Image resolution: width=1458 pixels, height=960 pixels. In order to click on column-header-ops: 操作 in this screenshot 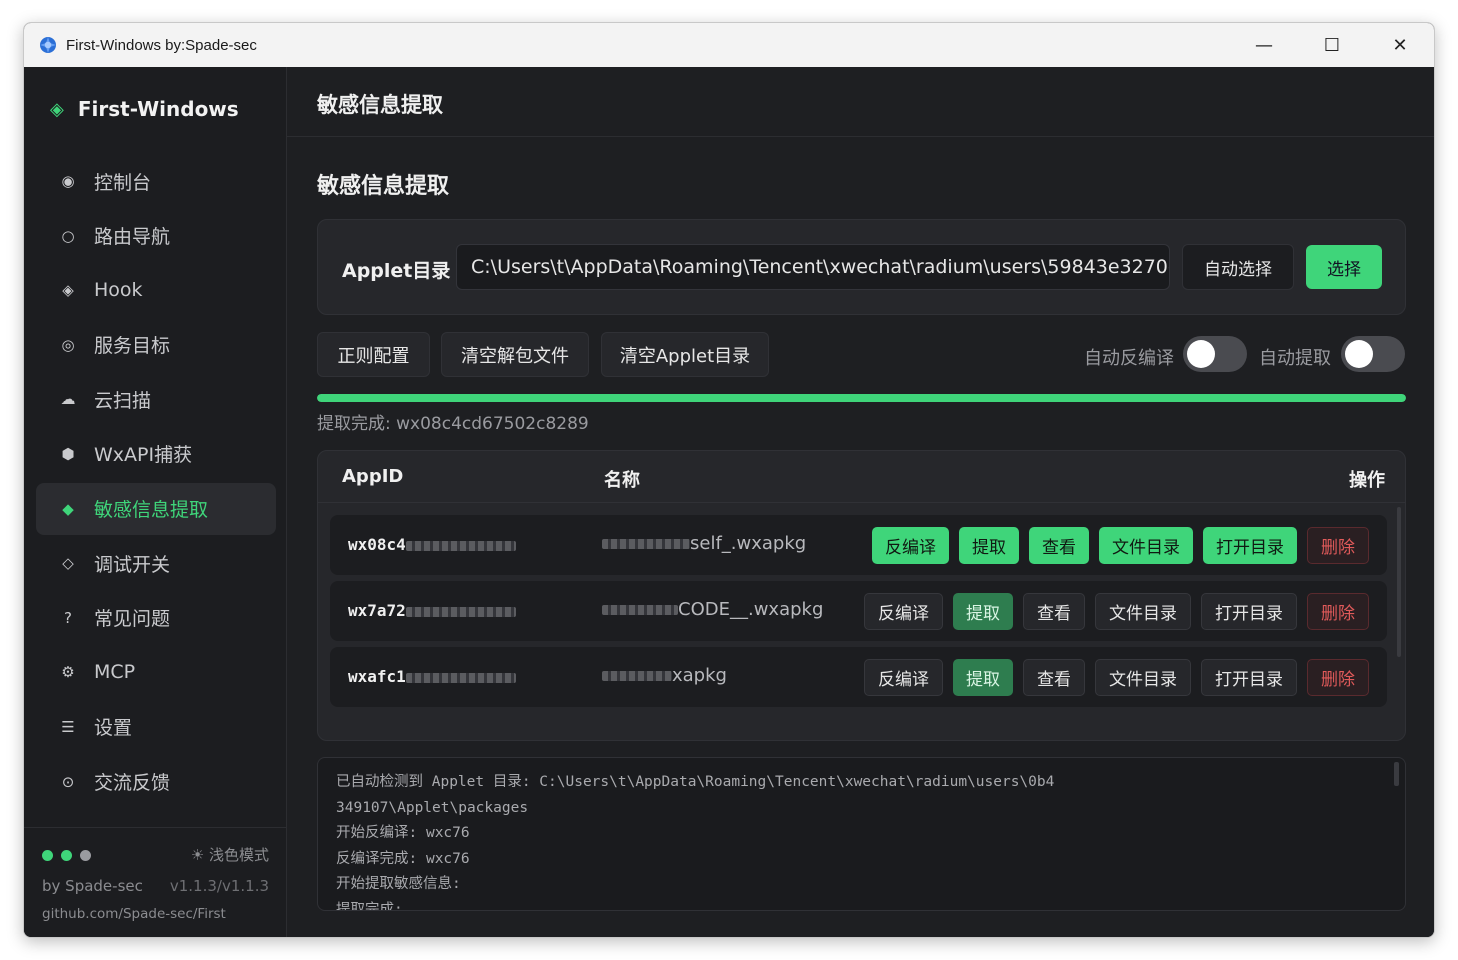, I will do `click(1367, 480)`.